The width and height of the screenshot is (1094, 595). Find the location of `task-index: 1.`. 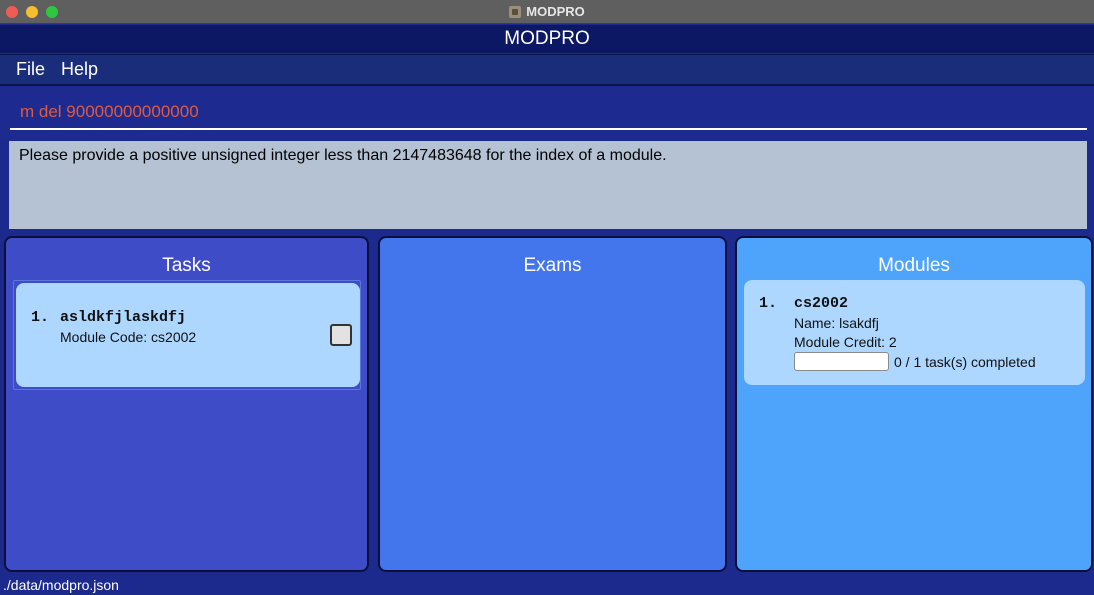

task-index: 1. is located at coordinates (40, 317).